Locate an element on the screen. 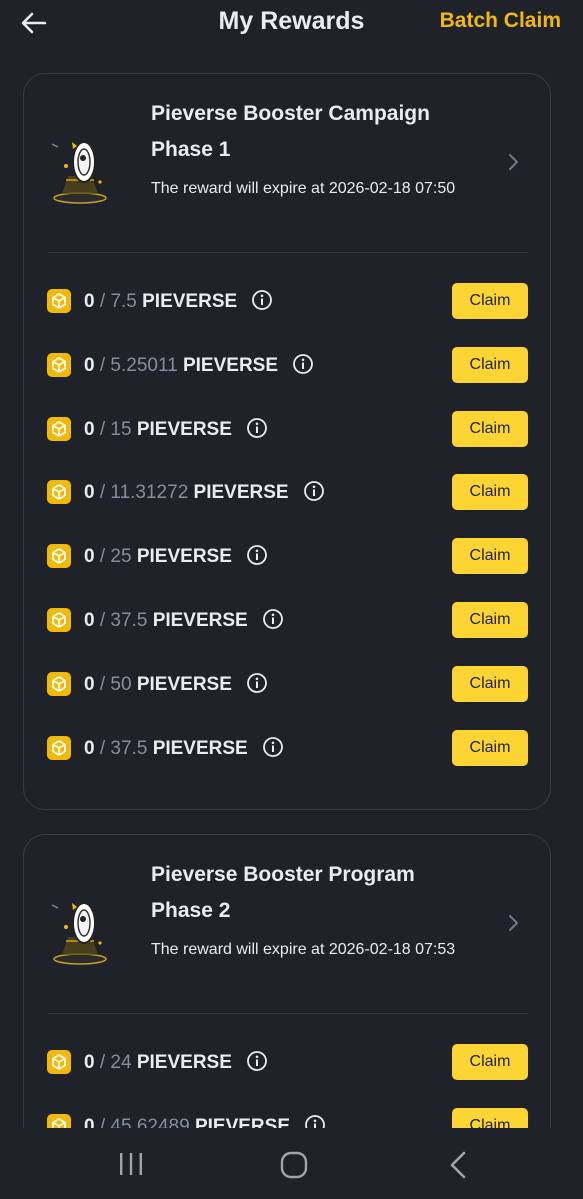 The image size is (583, 1199). reward-row: 0 / 11.31272 PIEVERSE Claim is located at coordinates (287, 496).